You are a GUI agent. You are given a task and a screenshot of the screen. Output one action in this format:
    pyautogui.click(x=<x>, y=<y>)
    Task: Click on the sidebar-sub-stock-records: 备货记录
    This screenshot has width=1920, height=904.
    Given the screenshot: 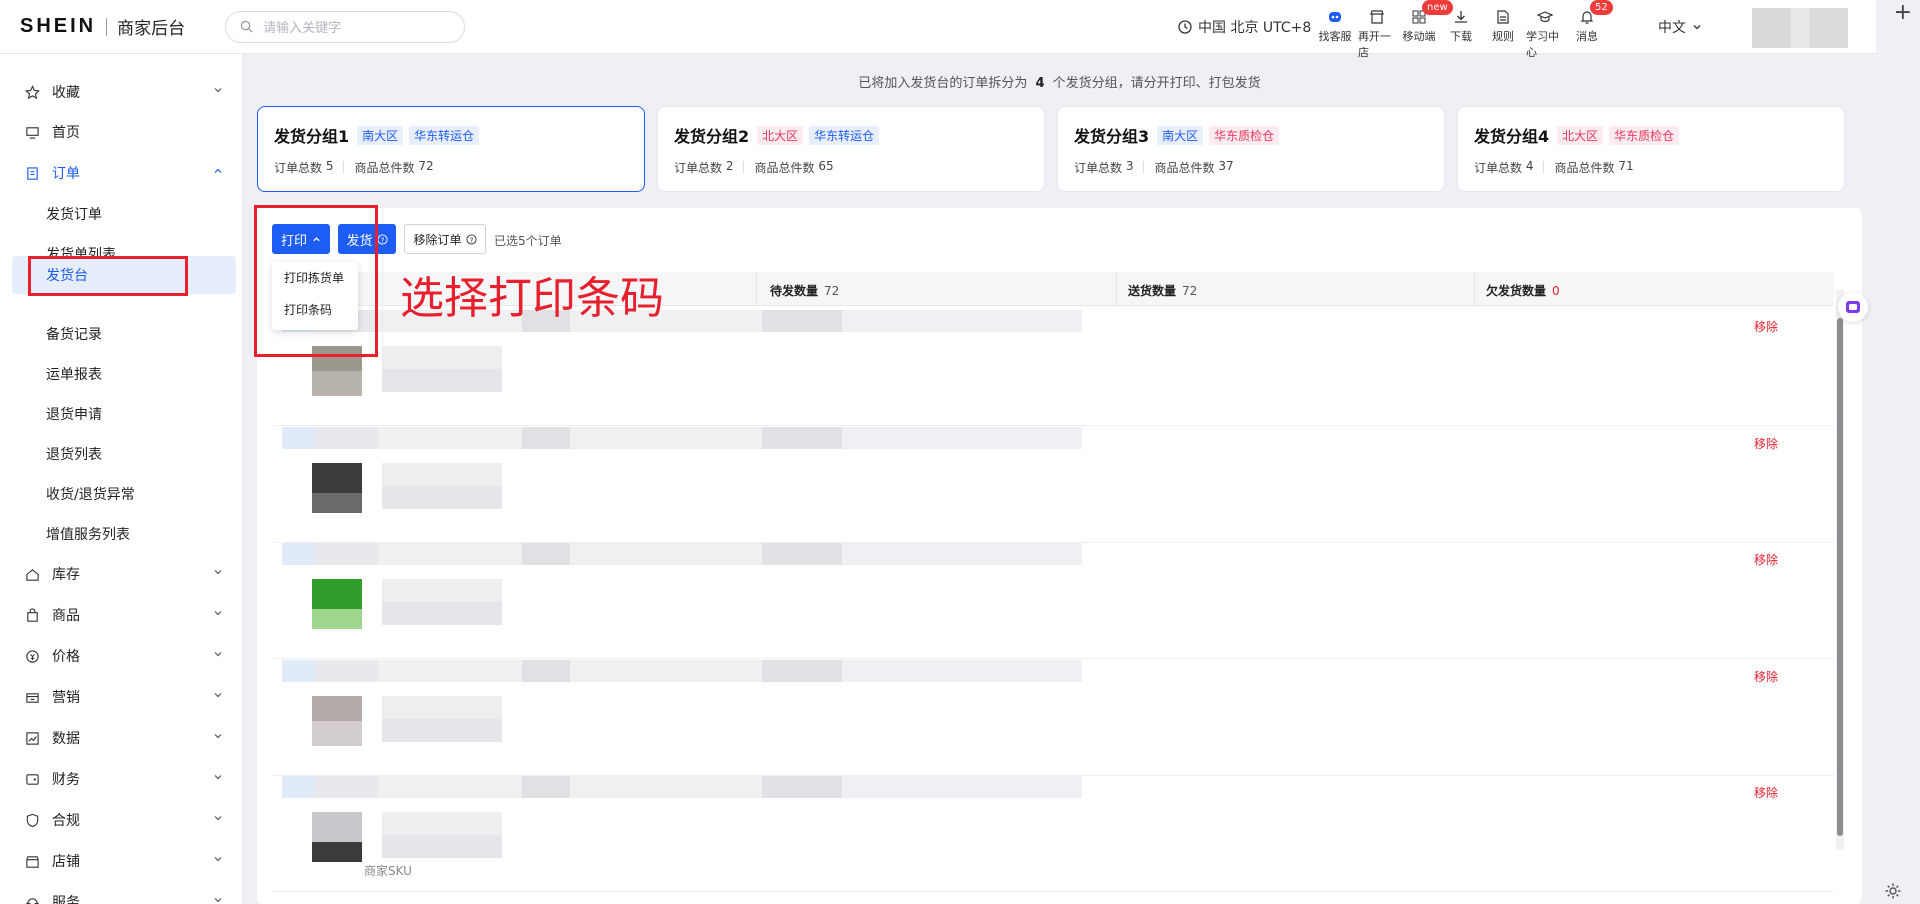 What is the action you would take?
    pyautogui.click(x=121, y=334)
    